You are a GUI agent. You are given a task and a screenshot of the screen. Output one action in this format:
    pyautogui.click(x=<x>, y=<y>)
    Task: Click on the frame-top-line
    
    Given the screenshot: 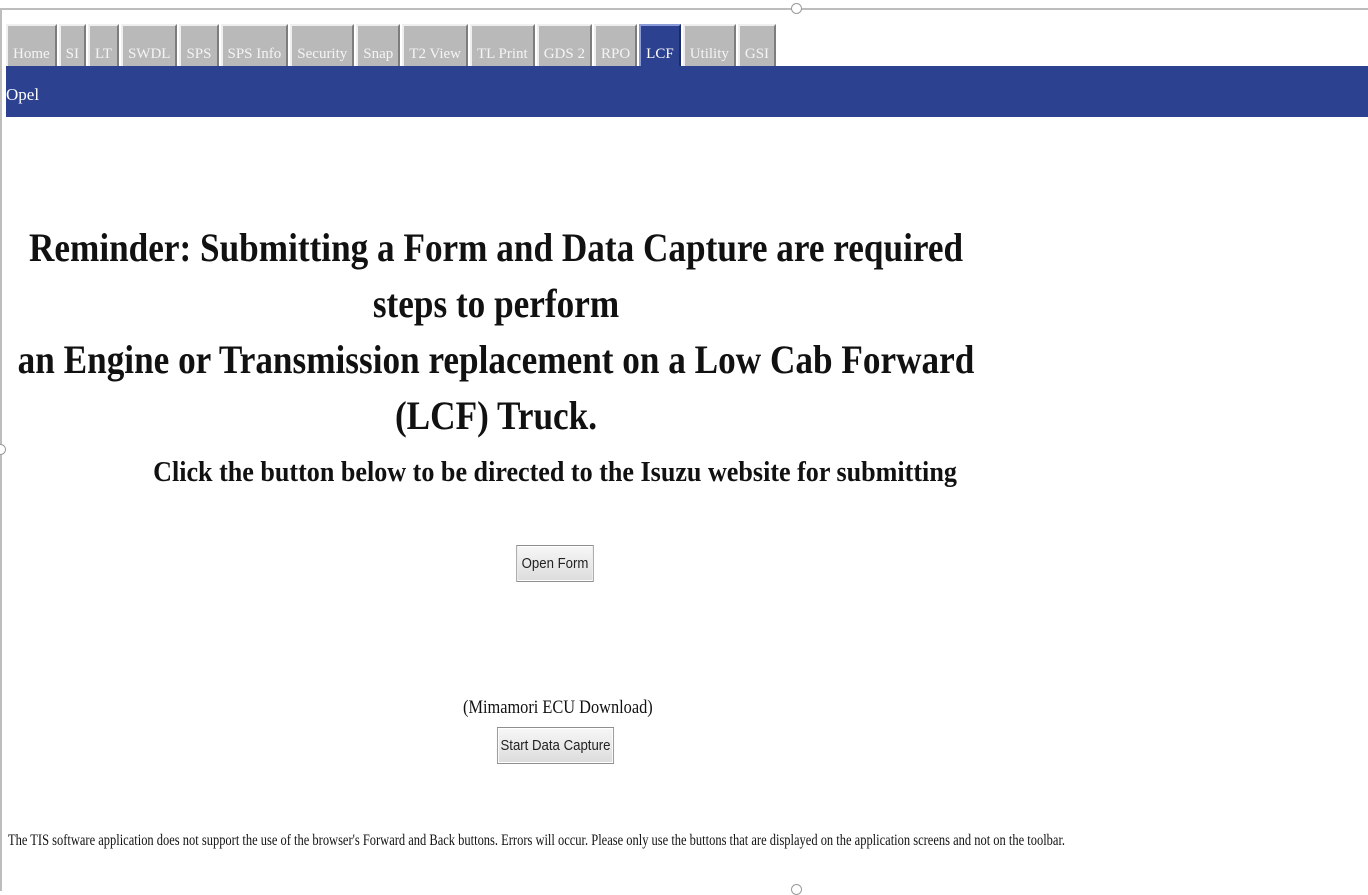 What is the action you would take?
    pyautogui.click(x=684, y=9)
    